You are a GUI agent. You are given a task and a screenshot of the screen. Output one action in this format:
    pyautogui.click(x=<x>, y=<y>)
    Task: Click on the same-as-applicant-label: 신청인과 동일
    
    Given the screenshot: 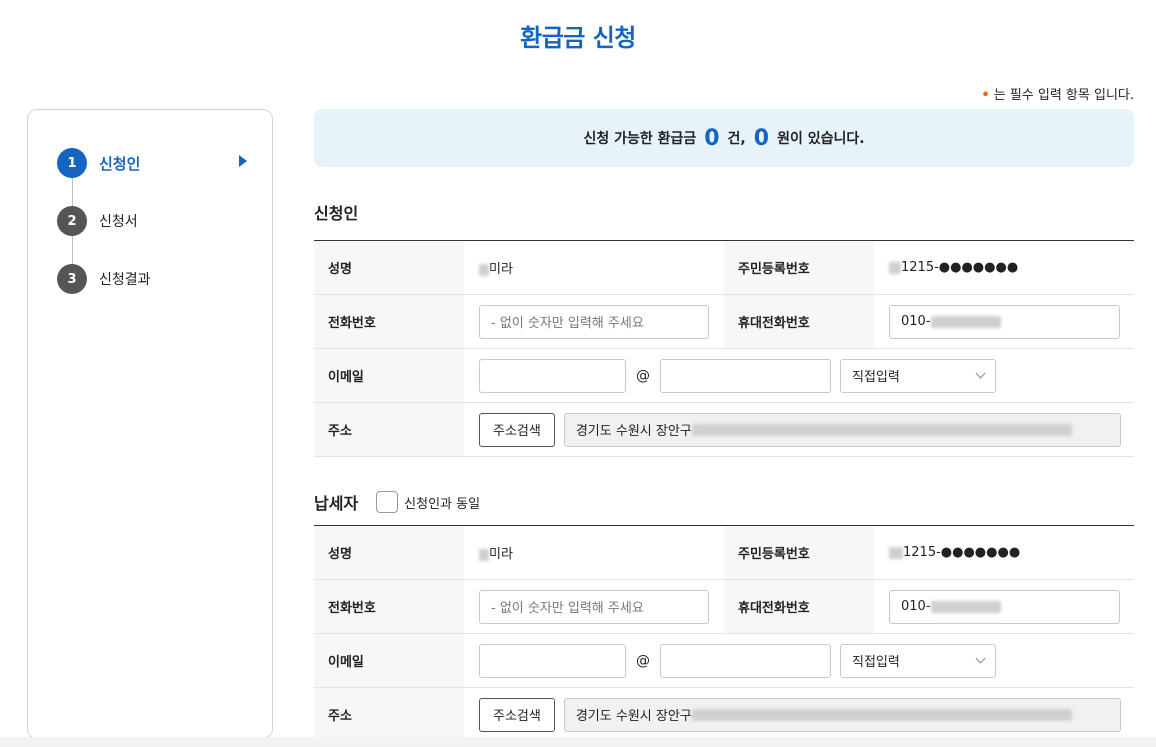 What is the action you would take?
    pyautogui.click(x=442, y=504)
    